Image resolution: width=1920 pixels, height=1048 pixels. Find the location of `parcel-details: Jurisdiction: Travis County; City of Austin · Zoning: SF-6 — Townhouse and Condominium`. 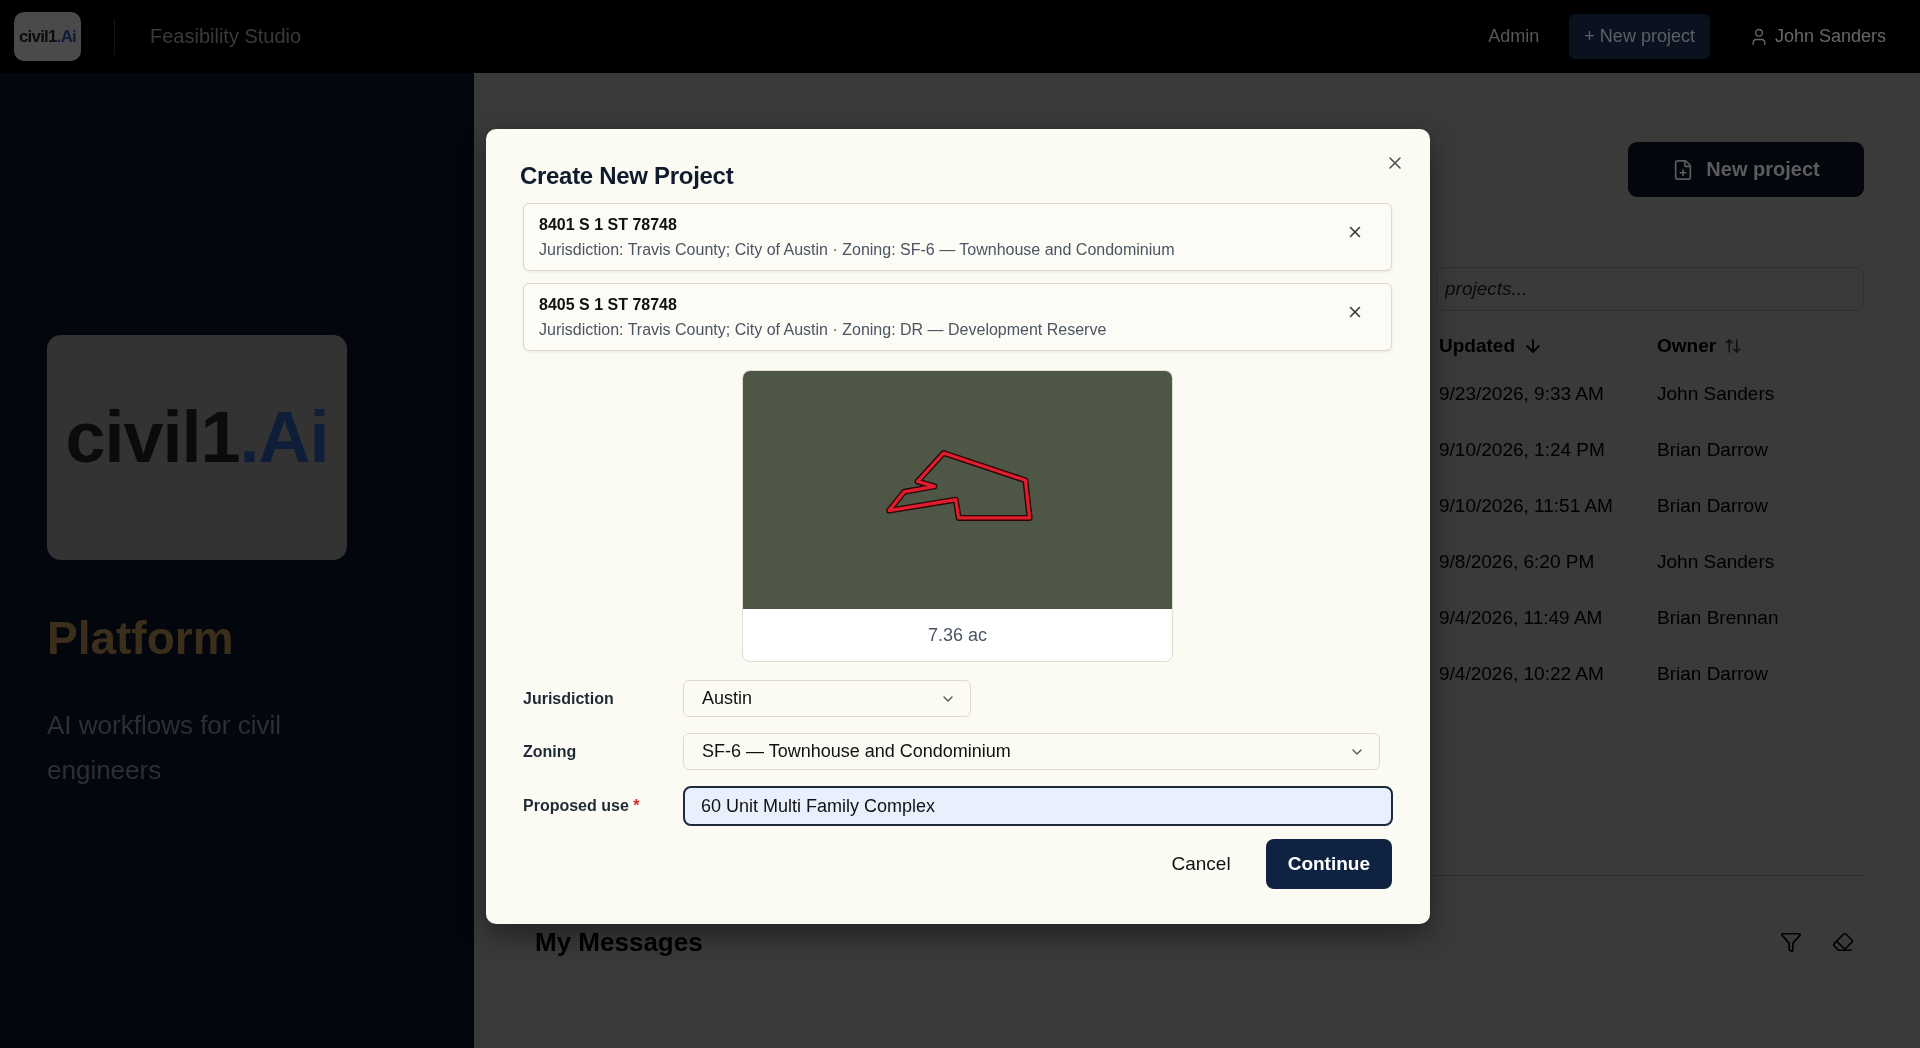

parcel-details: Jurisdiction: Travis County; City of Austin · Zoning: SF-6 — Townhouse and Condominium is located at coordinates (857, 250).